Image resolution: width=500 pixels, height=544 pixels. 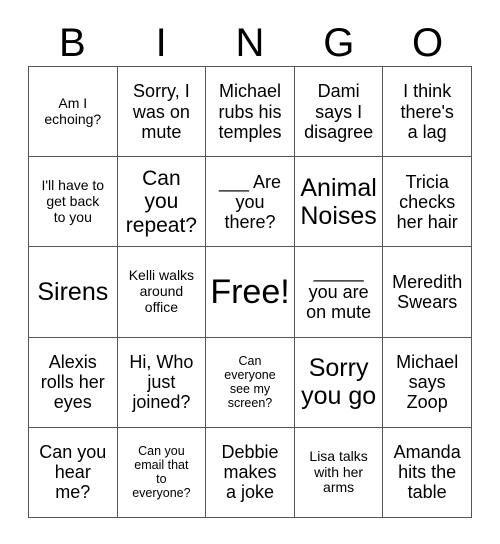 I want to click on bingo-cell: _____ you are on mute, so click(x=339, y=292).